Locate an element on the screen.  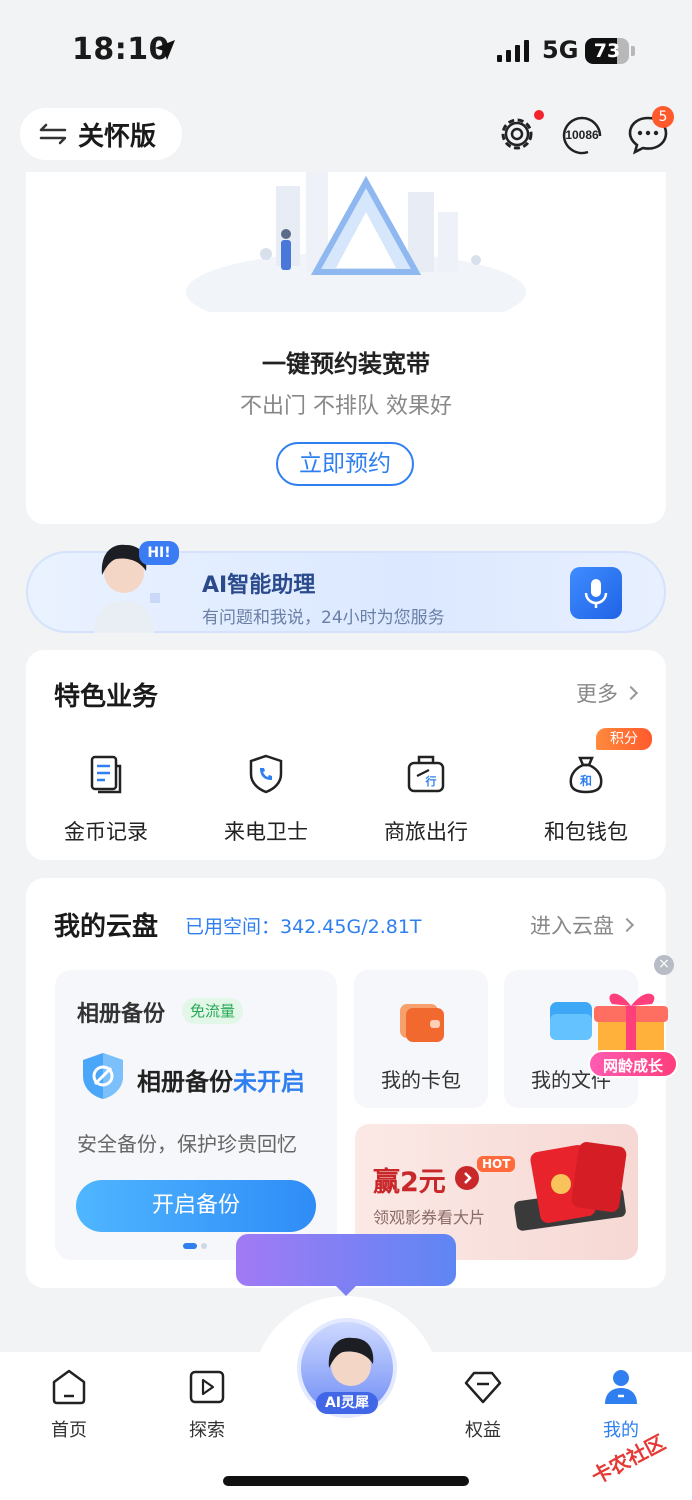
book-now-button: 立即预约 is located at coordinates (345, 464).